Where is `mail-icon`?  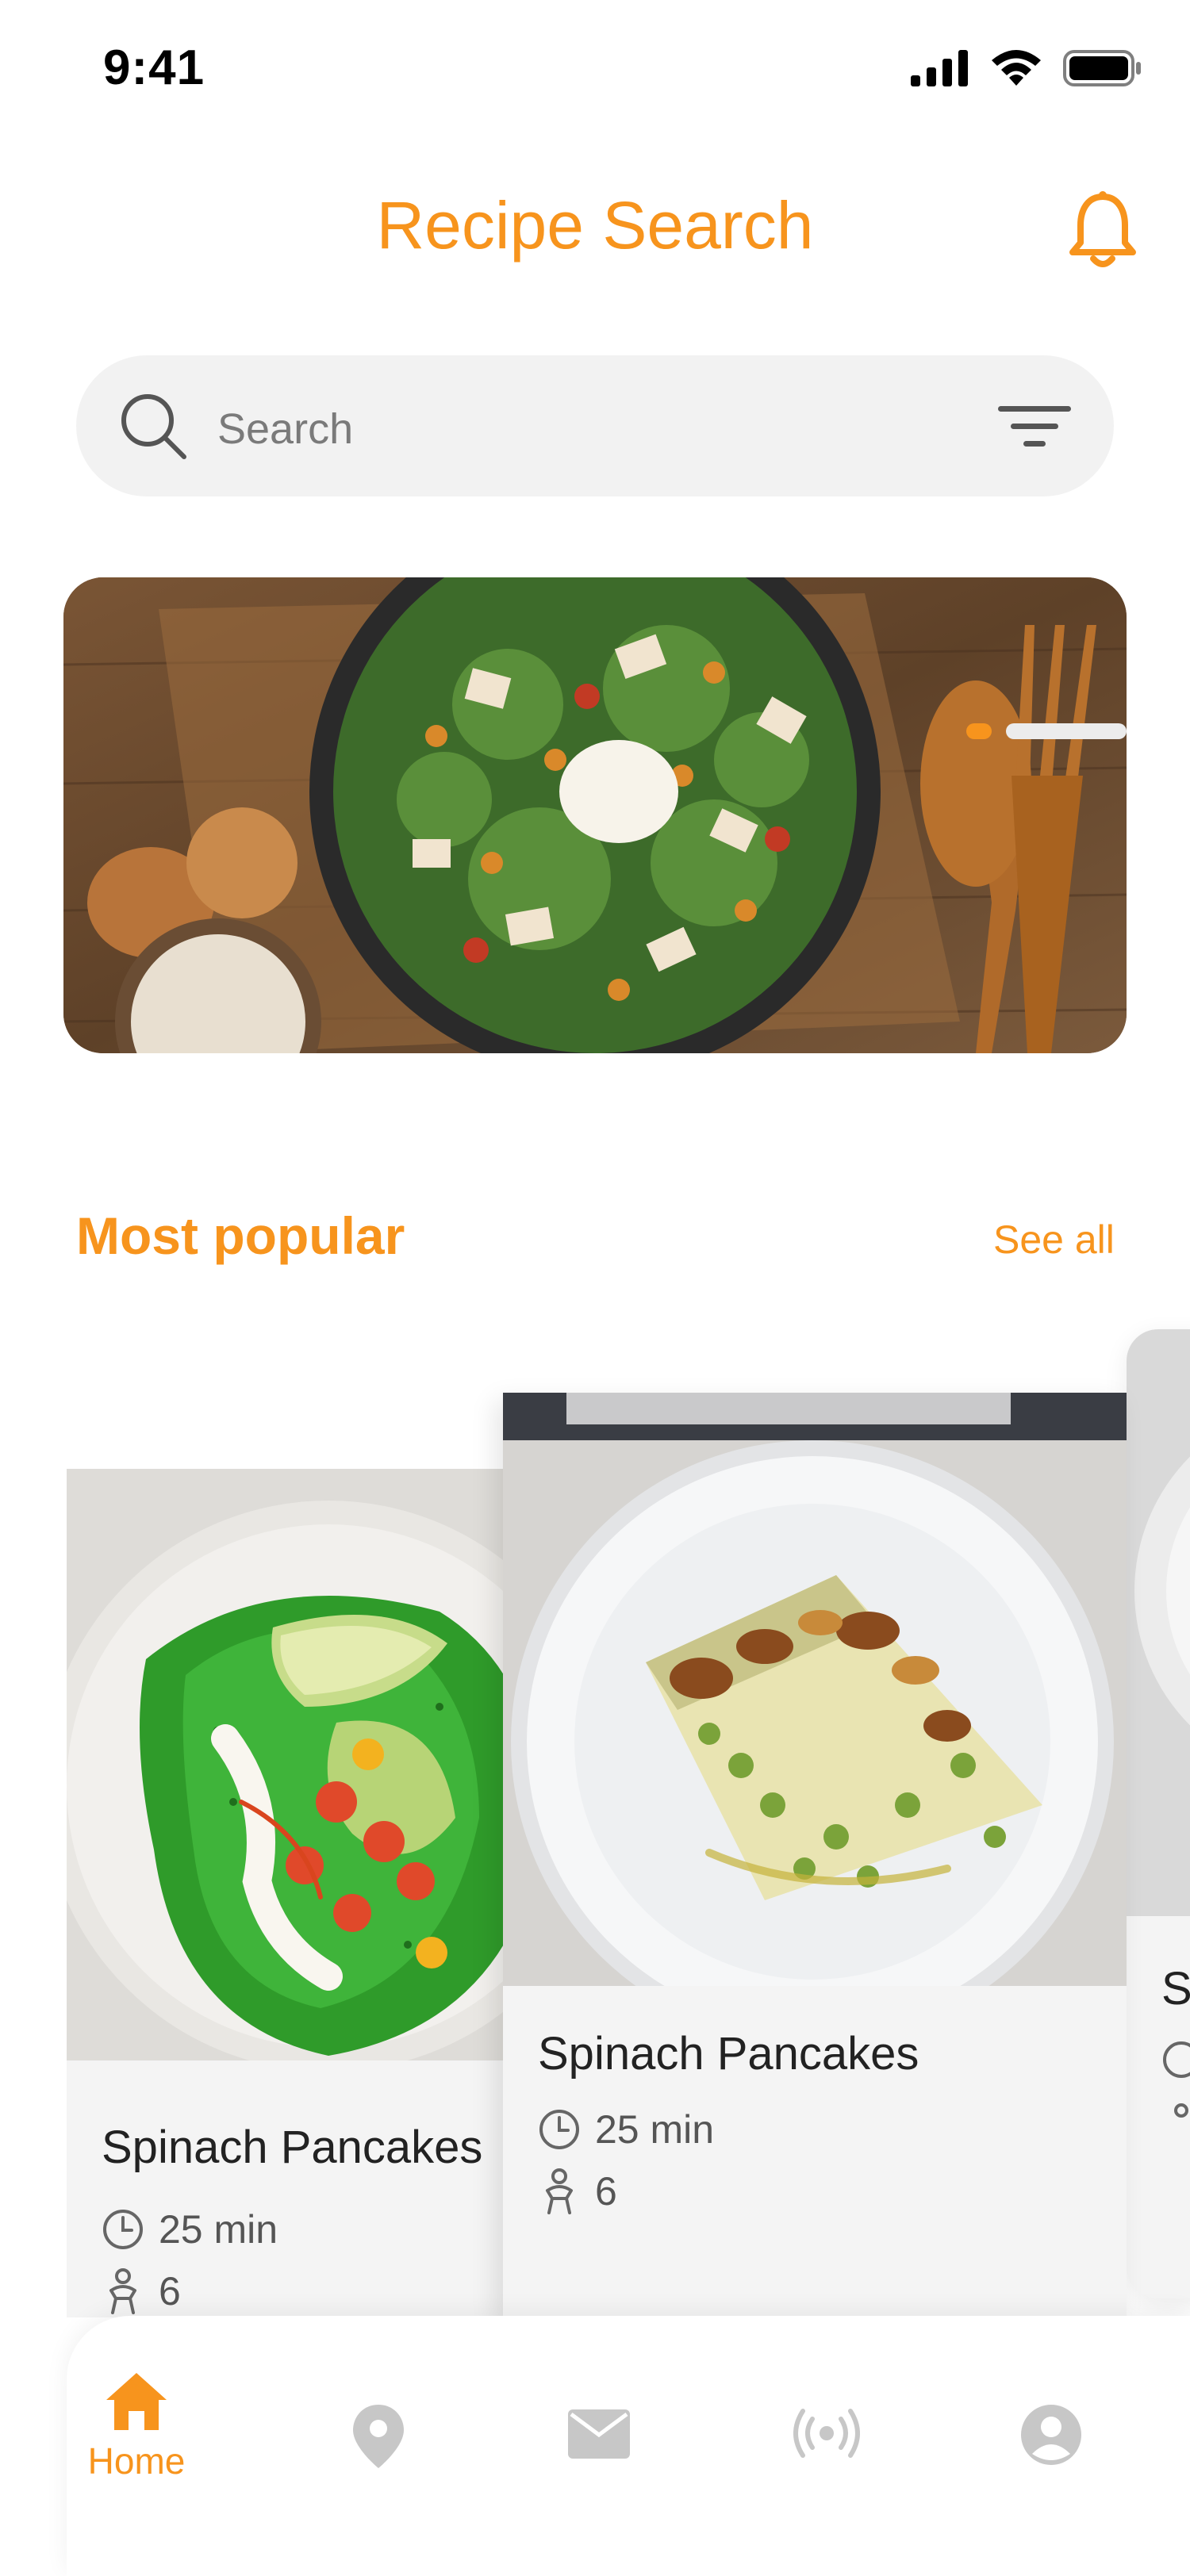 mail-icon is located at coordinates (599, 2434).